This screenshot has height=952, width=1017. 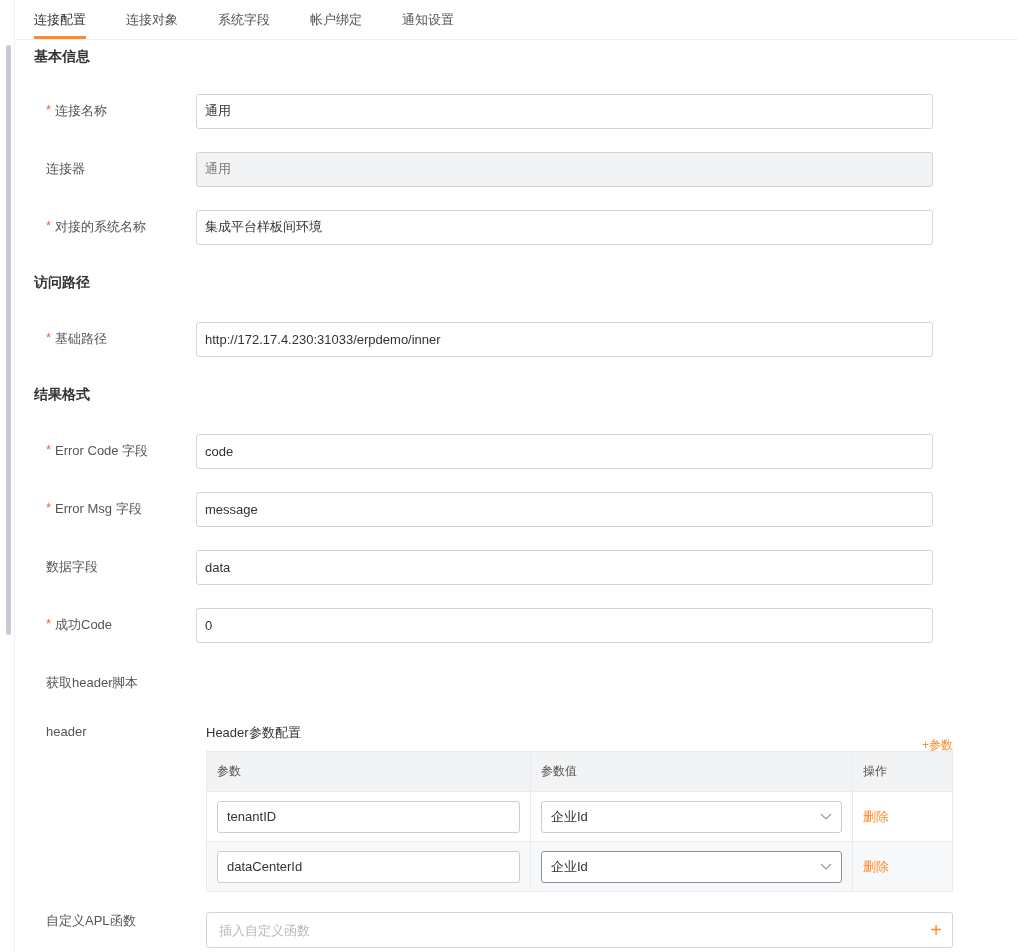 I want to click on section-title: 基本信息, so click(x=62, y=57).